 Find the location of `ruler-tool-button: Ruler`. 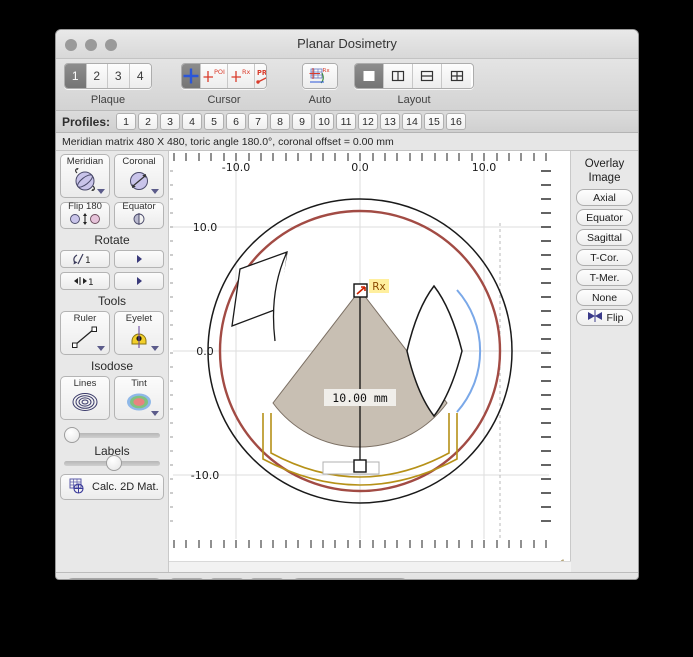

ruler-tool-button: Ruler is located at coordinates (85, 333).